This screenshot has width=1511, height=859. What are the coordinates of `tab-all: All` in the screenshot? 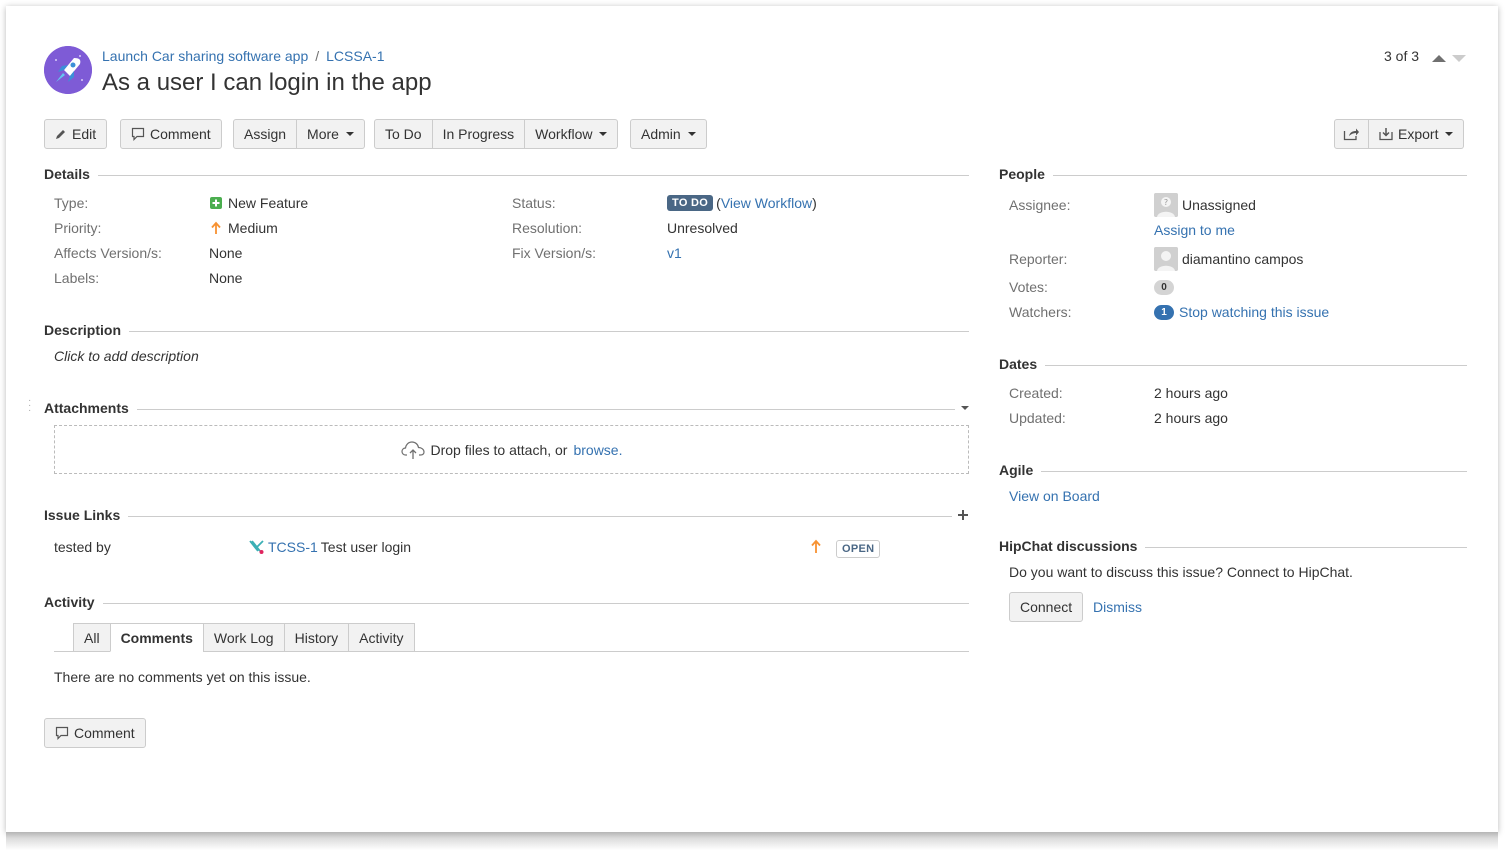 It's located at (92, 637).